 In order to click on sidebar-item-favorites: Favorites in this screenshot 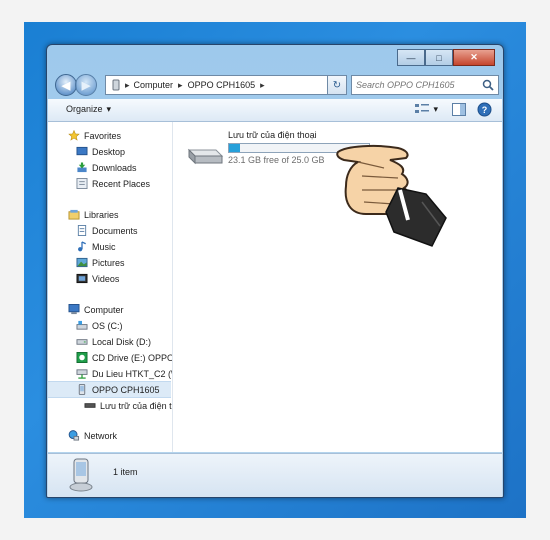, I will do `click(94, 135)`.